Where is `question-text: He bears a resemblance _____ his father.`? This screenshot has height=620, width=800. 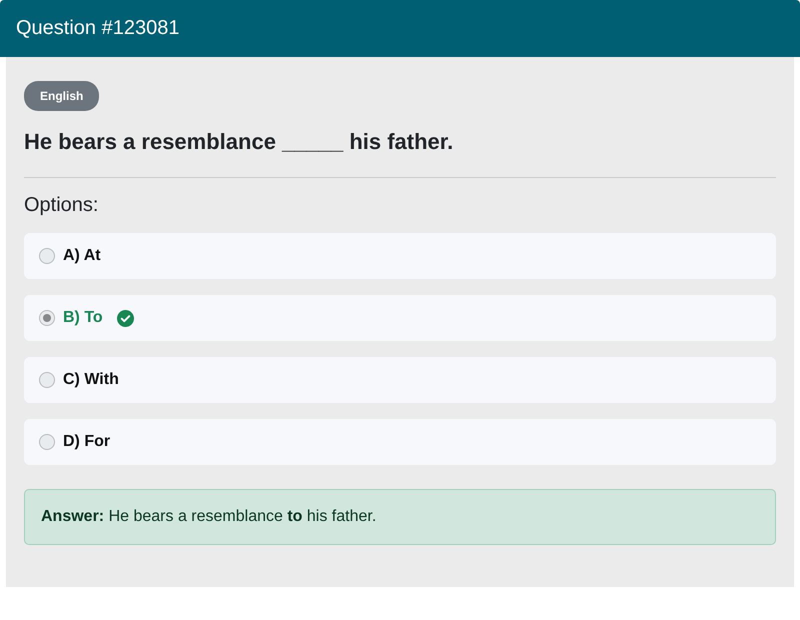
question-text: He bears a resemblance _____ his father. is located at coordinates (239, 142).